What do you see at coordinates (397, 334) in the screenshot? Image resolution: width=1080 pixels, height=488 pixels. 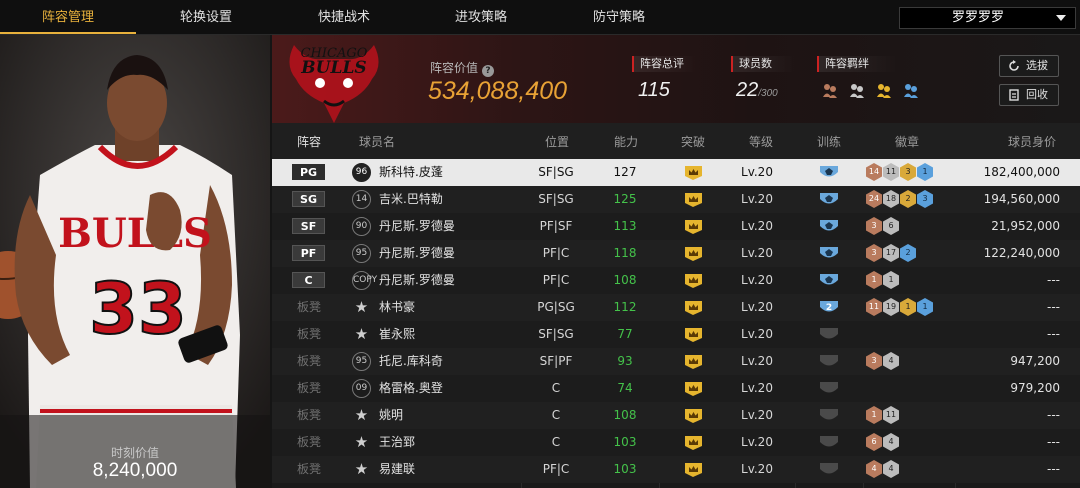 I see `player-name: 崔永熙` at bounding box center [397, 334].